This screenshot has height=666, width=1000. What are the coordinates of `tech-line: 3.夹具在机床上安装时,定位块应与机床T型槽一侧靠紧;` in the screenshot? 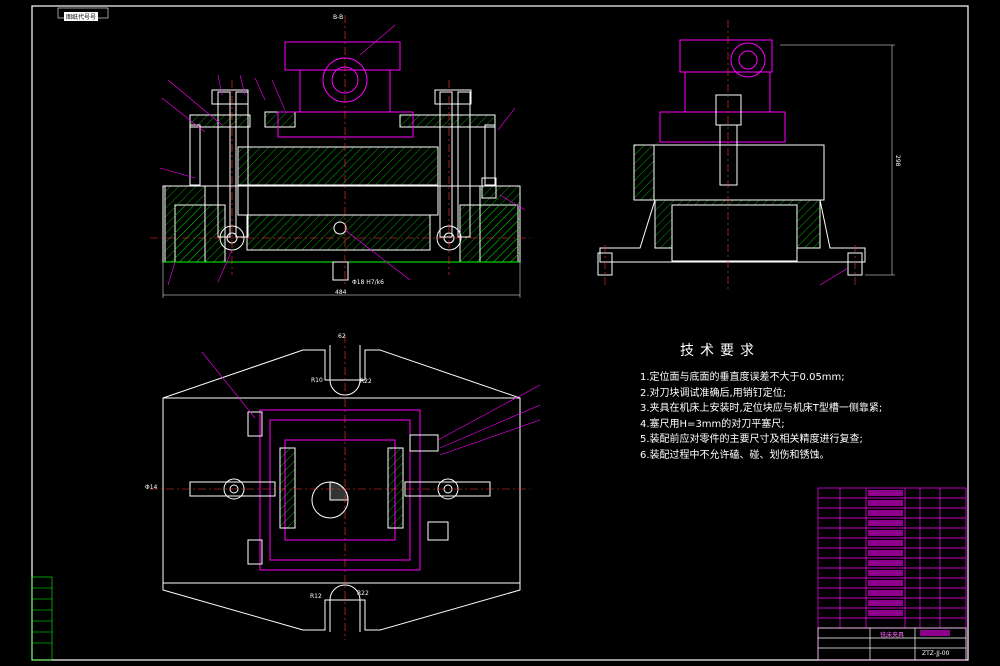 It's located at (761, 408).